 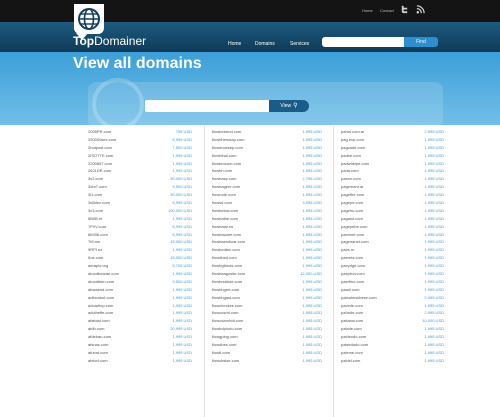 I want to click on domain-name: pag.evp.com, so click(x=352, y=140).